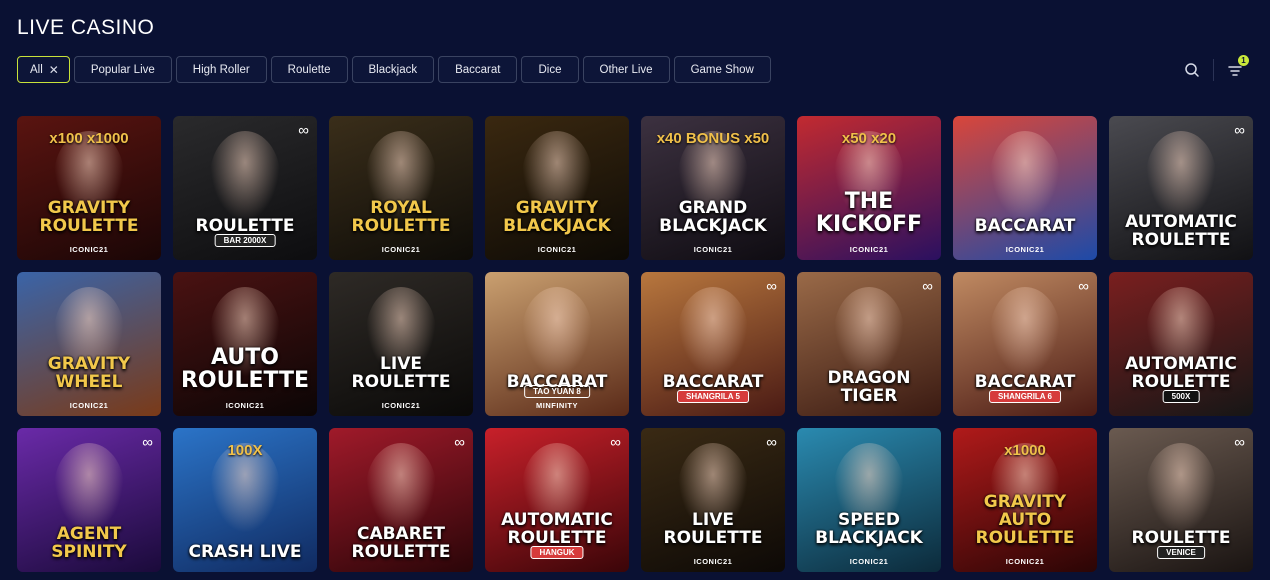 The image size is (1270, 580). What do you see at coordinates (401, 188) in the screenshot?
I see `game-card: ROYAL ROULETTE ICONIC21` at bounding box center [401, 188].